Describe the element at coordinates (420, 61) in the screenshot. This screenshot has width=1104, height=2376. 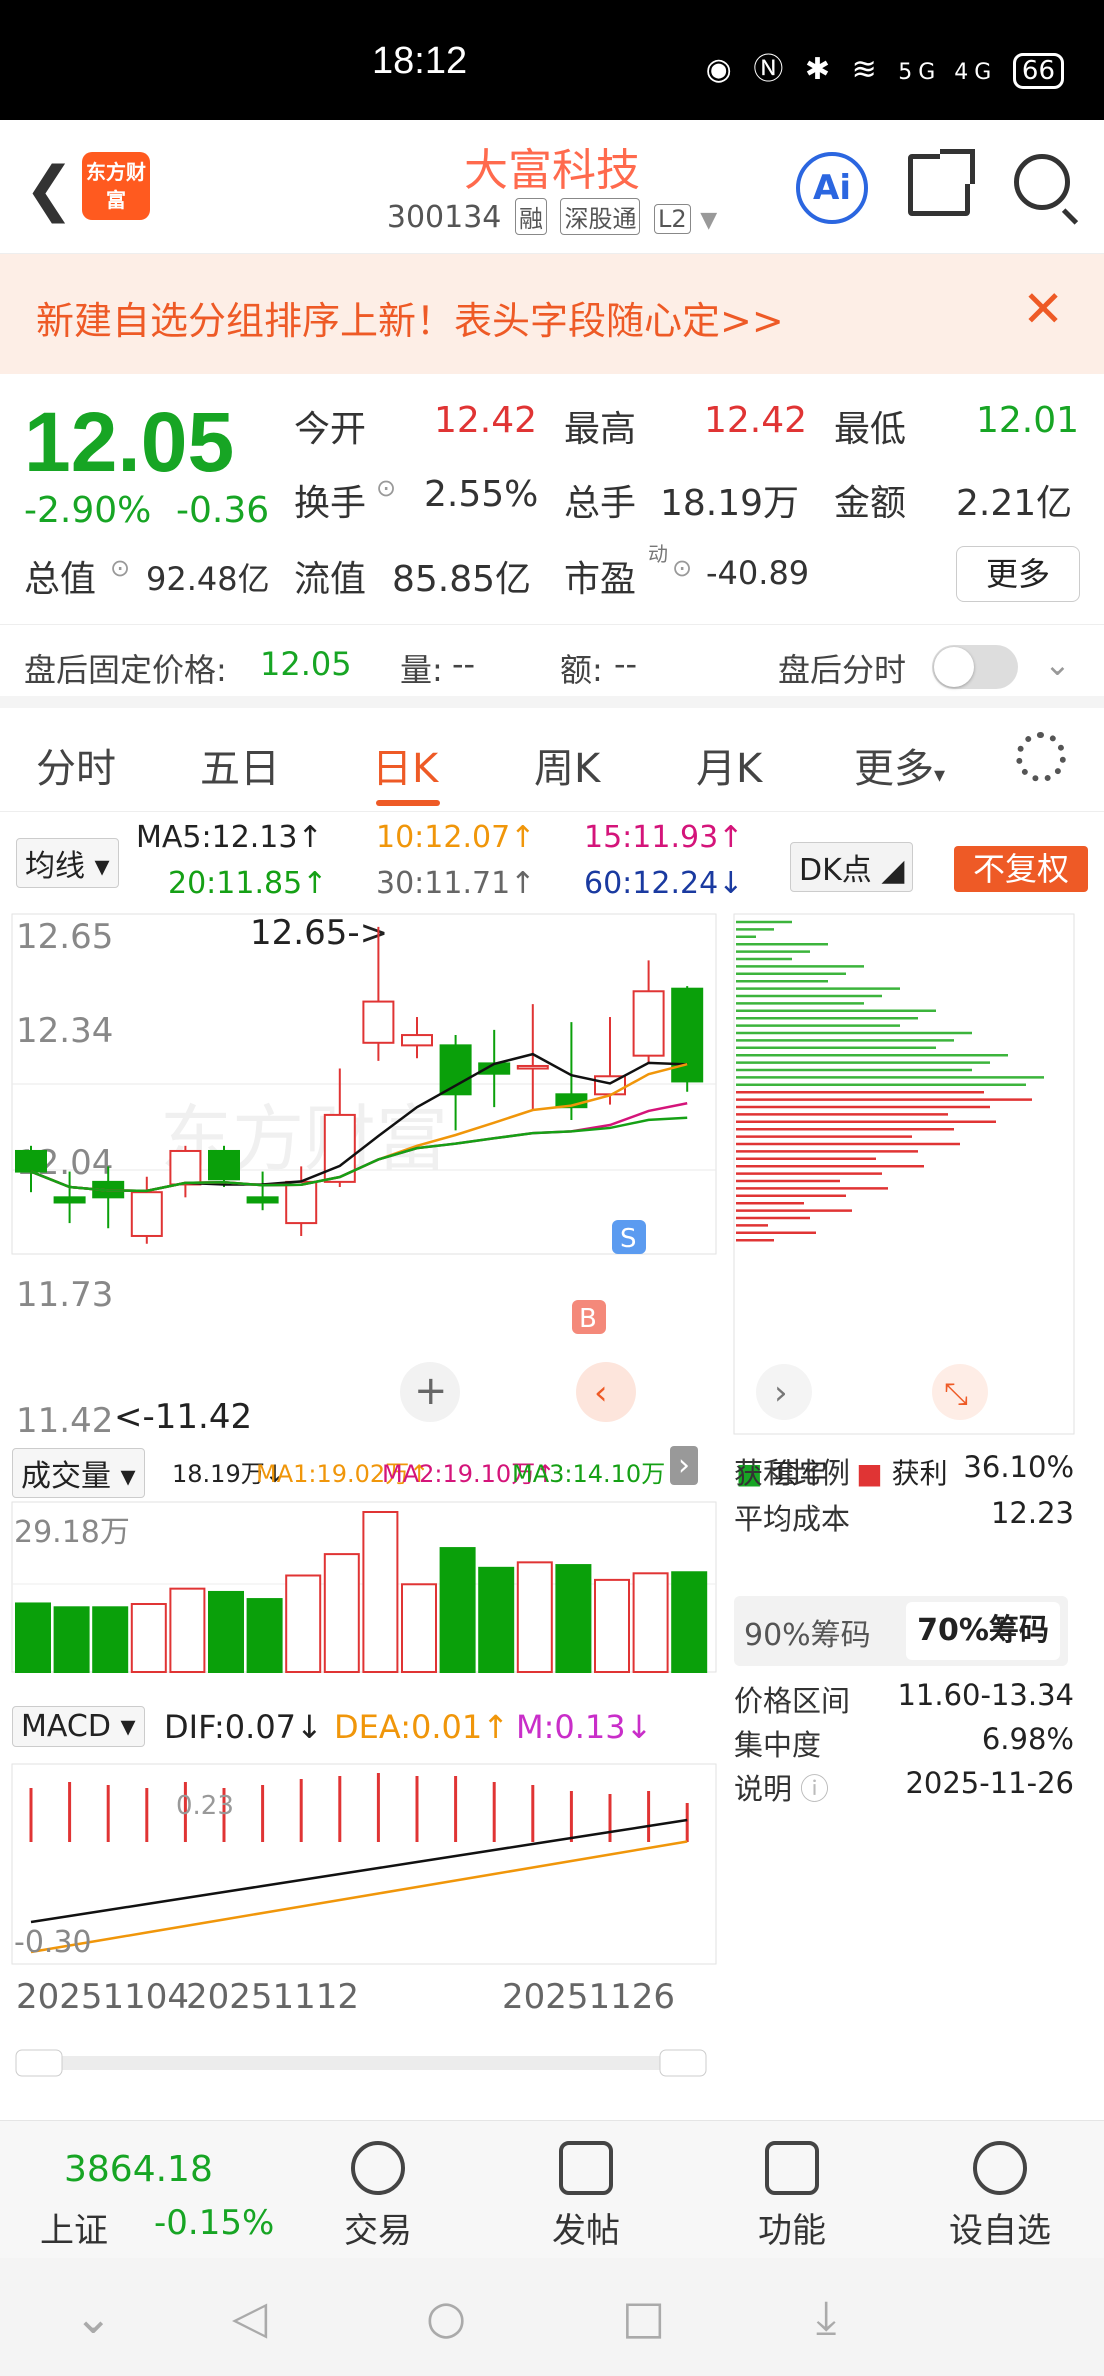
I see `status-time: 18:12` at that location.